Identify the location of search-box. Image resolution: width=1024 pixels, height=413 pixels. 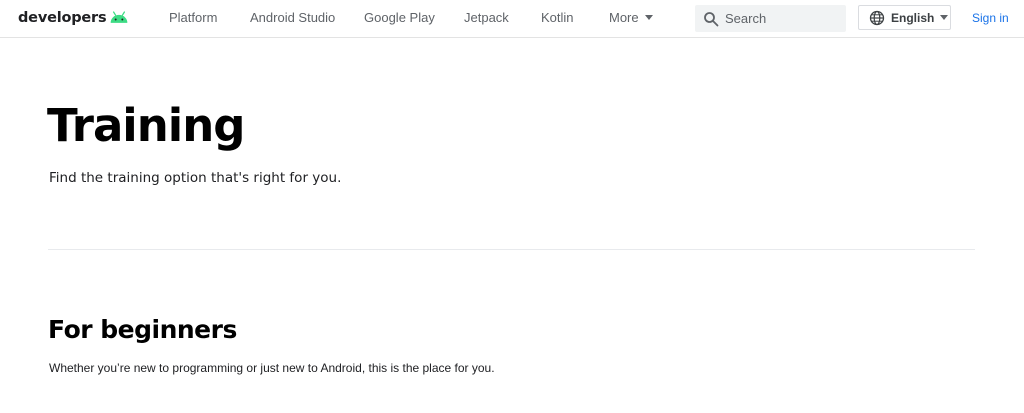
(770, 18).